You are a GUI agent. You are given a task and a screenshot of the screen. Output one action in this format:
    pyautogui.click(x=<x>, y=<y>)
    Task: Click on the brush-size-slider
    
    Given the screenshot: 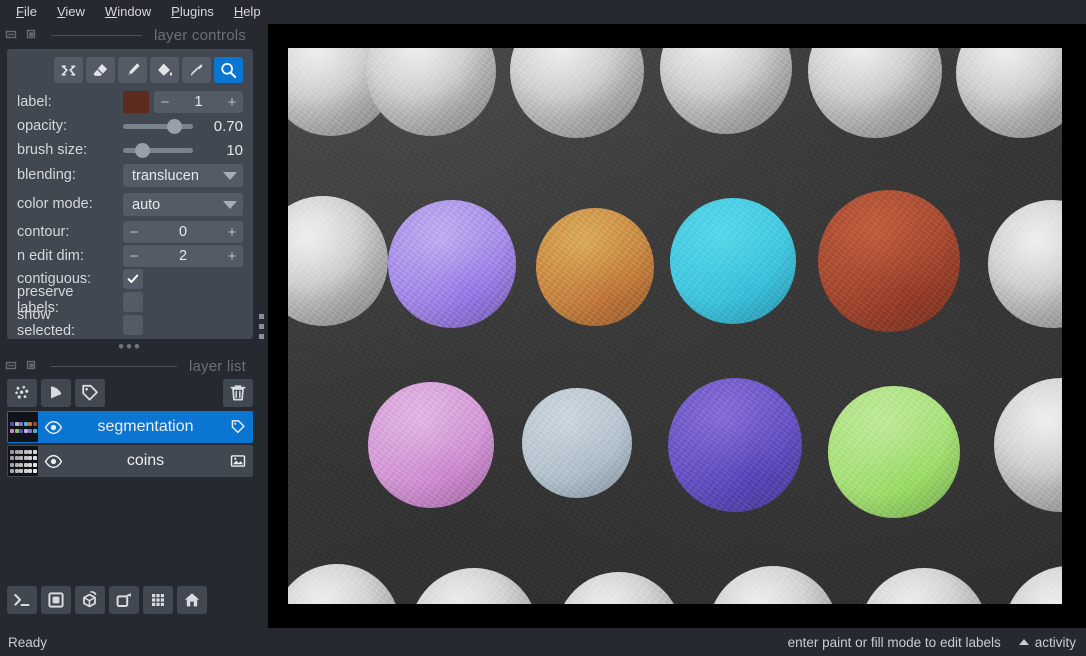 What is the action you would take?
    pyautogui.click(x=158, y=150)
    